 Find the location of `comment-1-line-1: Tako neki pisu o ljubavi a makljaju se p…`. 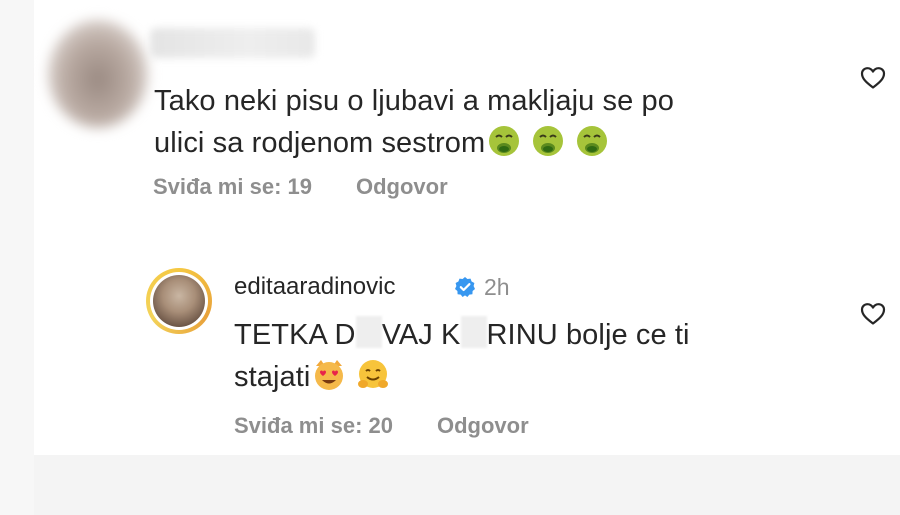

comment-1-line-1: Tako neki pisu o ljubavi a makljaju se p… is located at coordinates (414, 101).